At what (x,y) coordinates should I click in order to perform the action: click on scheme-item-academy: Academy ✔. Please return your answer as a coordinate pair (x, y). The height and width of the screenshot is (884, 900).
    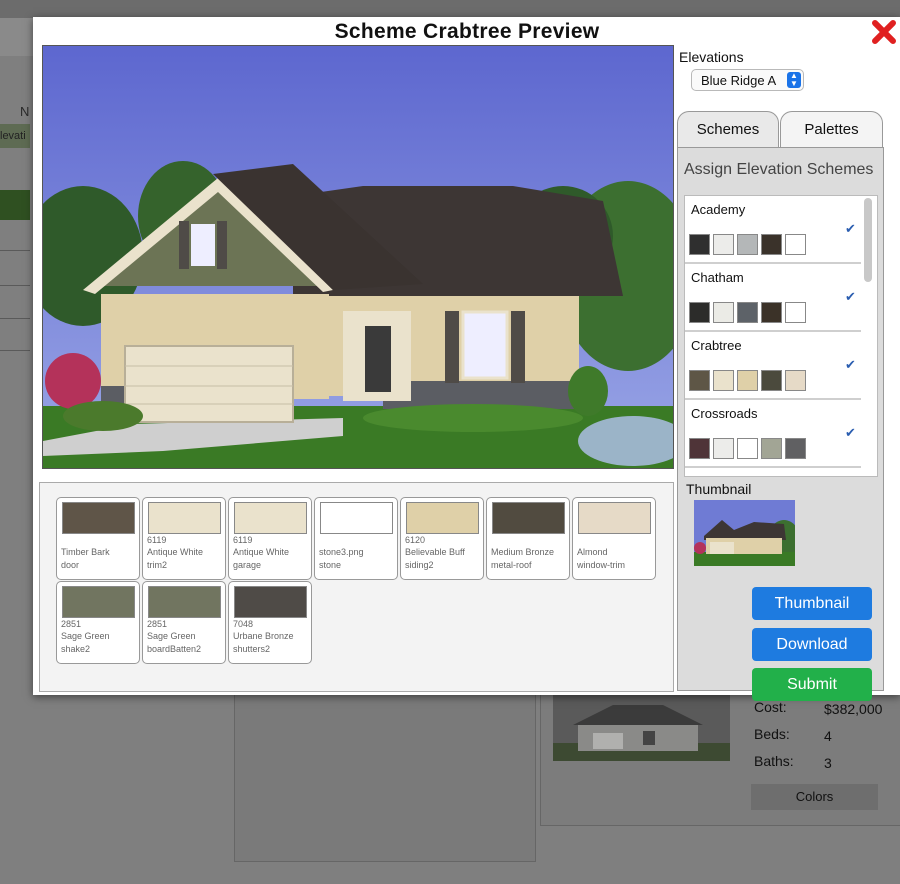
    Looking at the image, I should click on (773, 230).